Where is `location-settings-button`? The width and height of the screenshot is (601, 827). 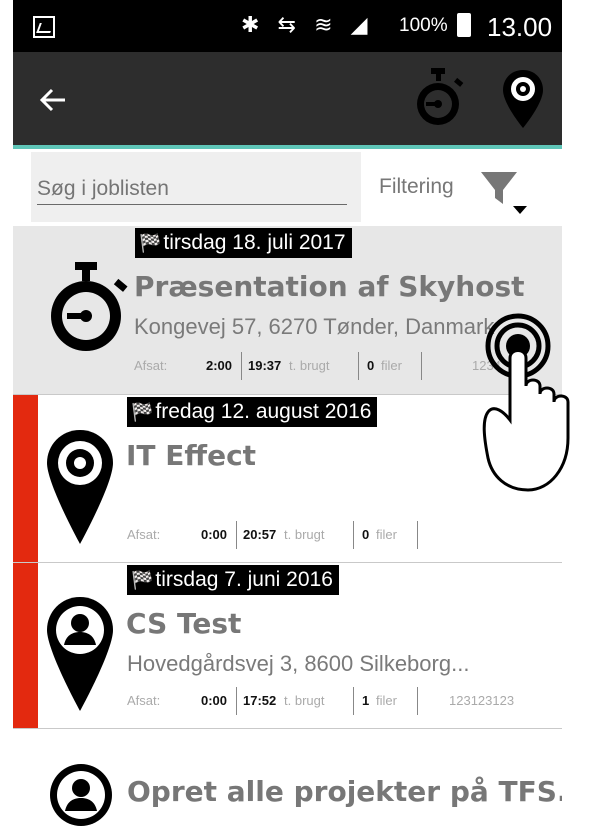 location-settings-button is located at coordinates (523, 99).